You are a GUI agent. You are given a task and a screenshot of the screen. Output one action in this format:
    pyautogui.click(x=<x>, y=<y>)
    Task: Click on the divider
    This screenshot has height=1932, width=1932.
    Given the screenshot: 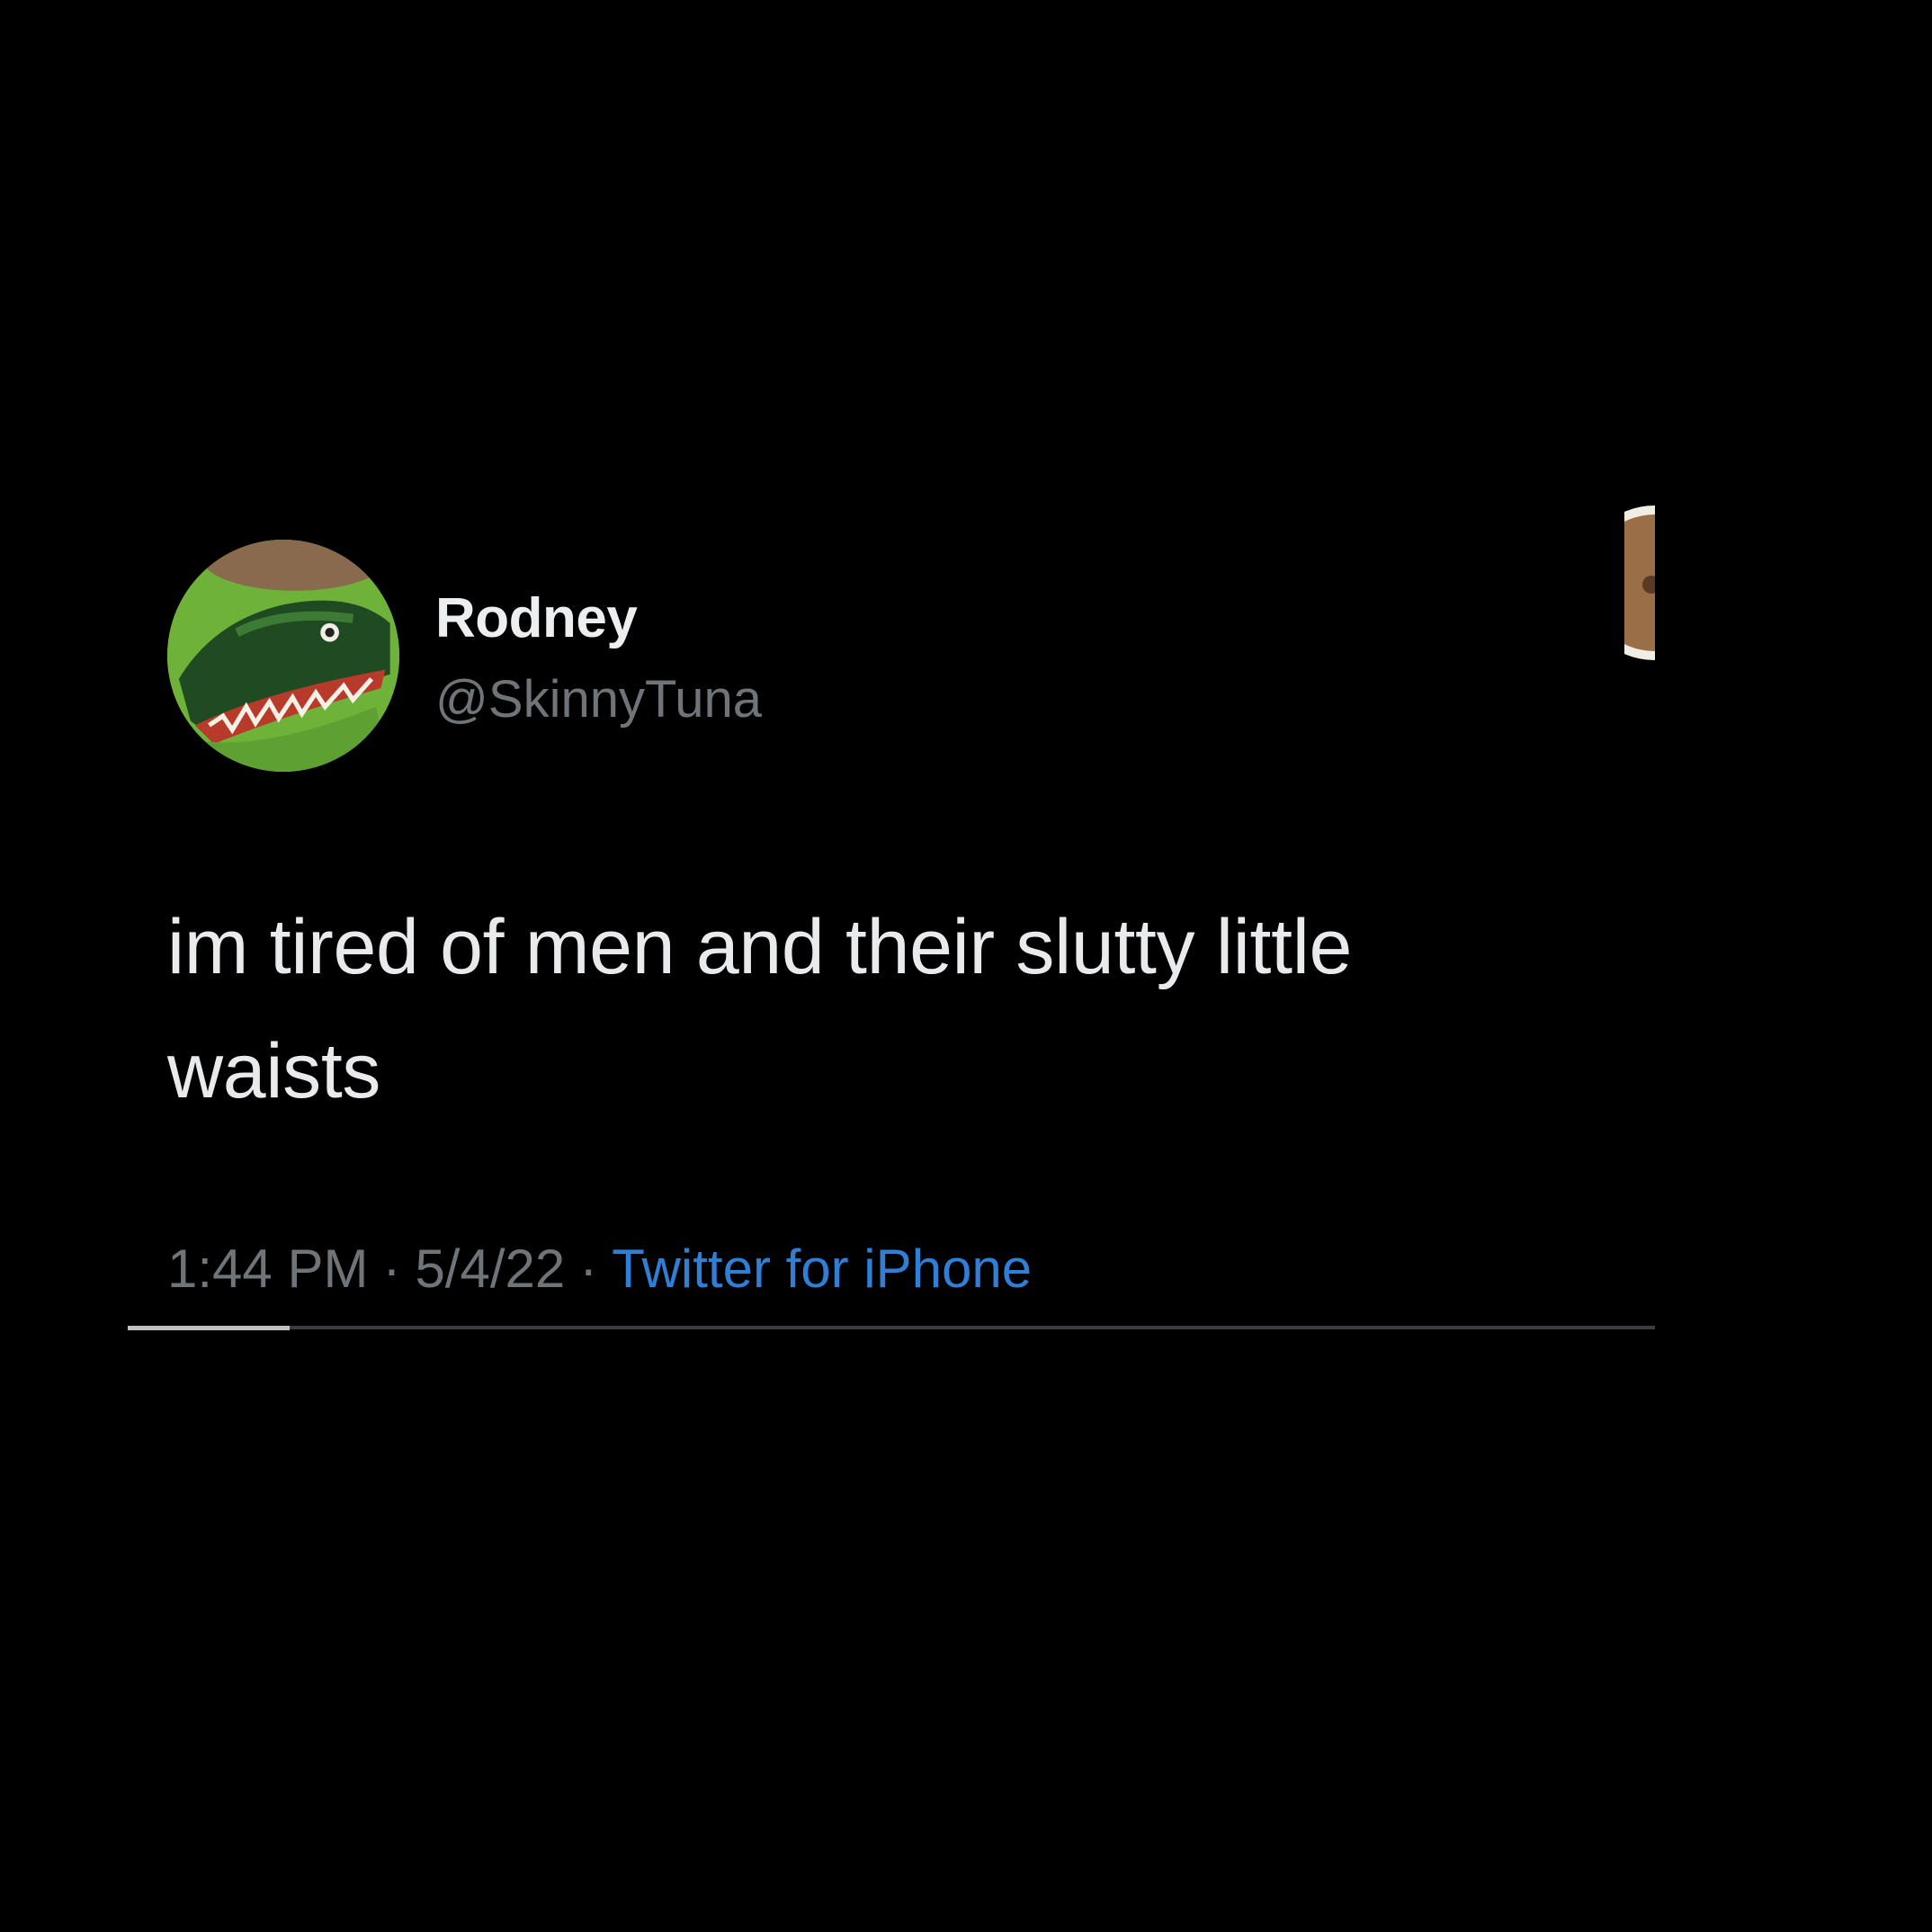 What is the action you would take?
    pyautogui.click(x=891, y=1327)
    